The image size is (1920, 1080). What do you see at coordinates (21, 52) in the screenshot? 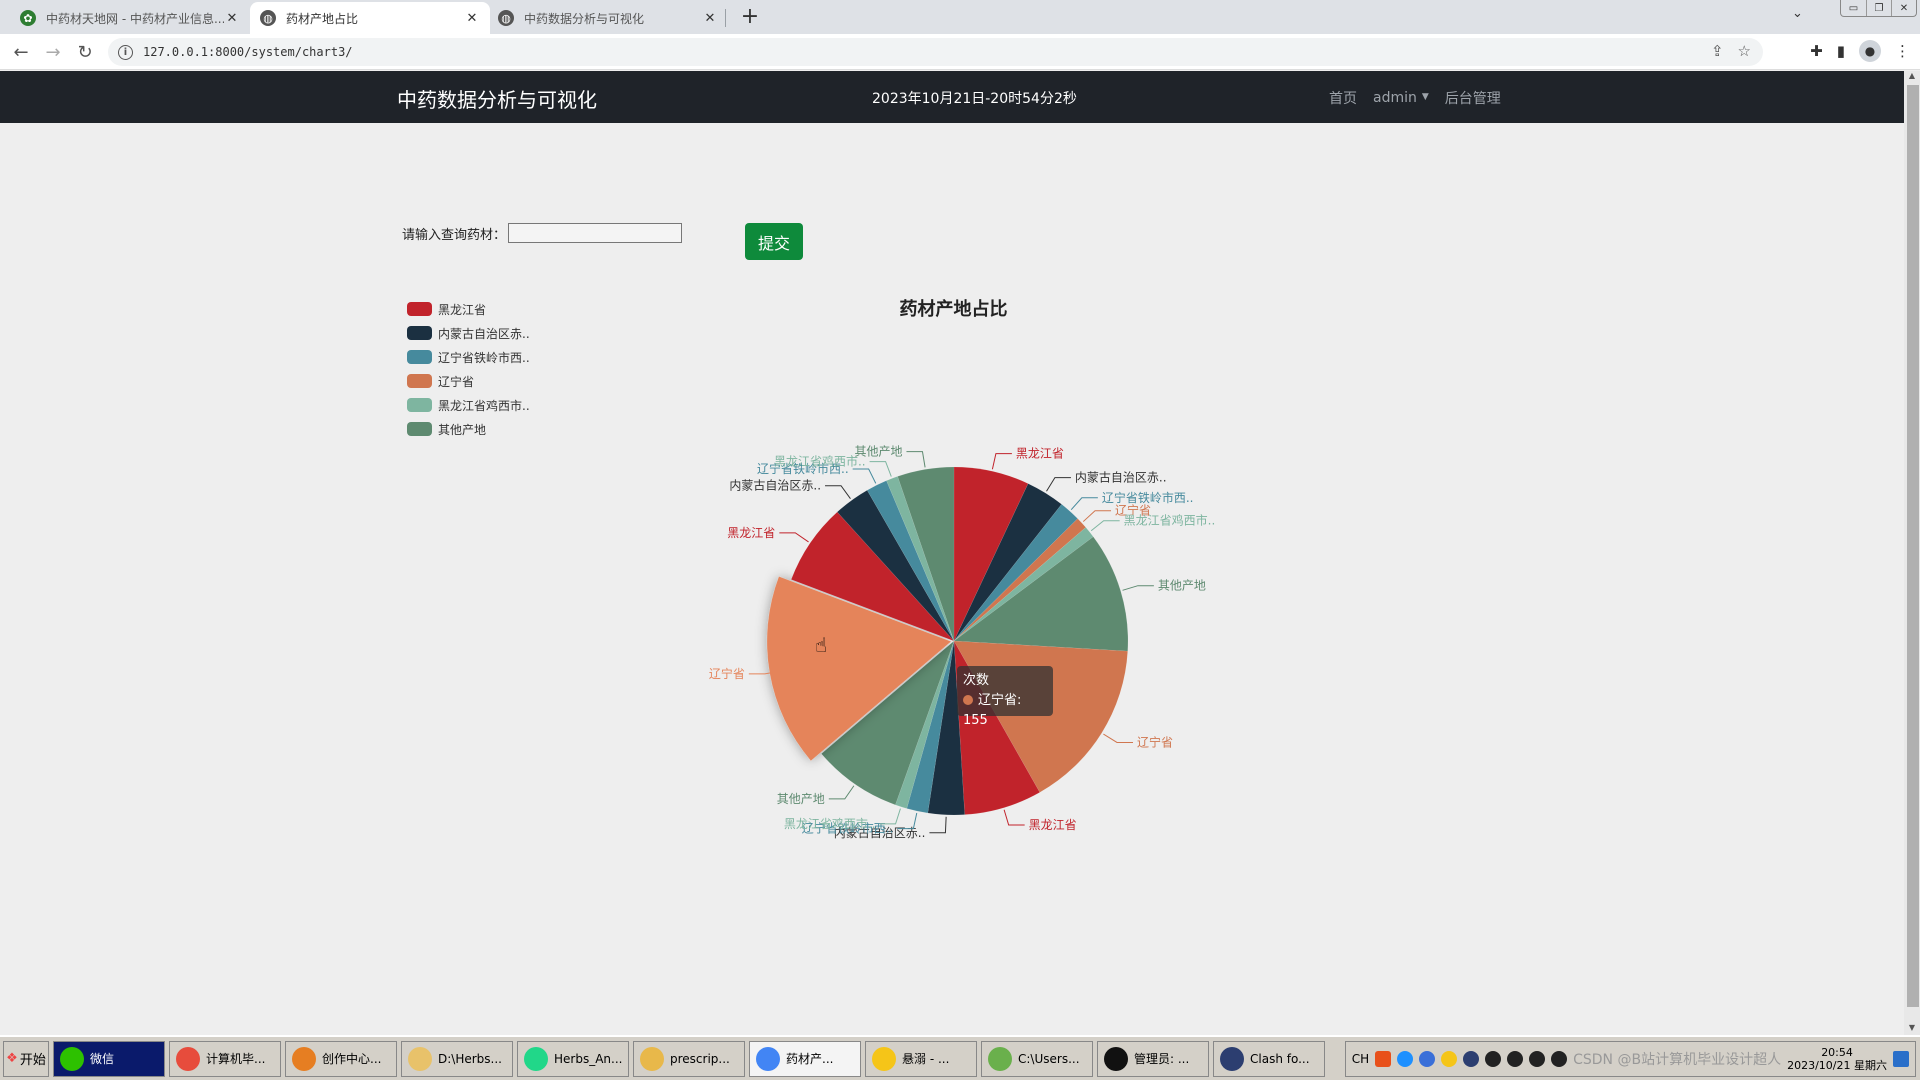
I see `back-icon: ←` at bounding box center [21, 52].